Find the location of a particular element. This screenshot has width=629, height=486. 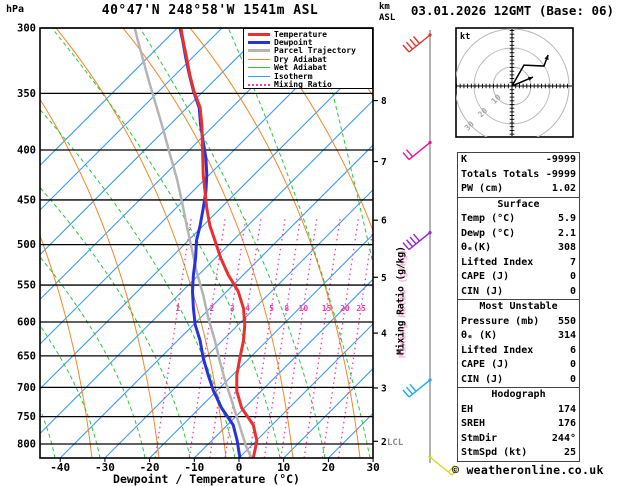

hodograph: 102030kt is located at coordinates (514, 82).